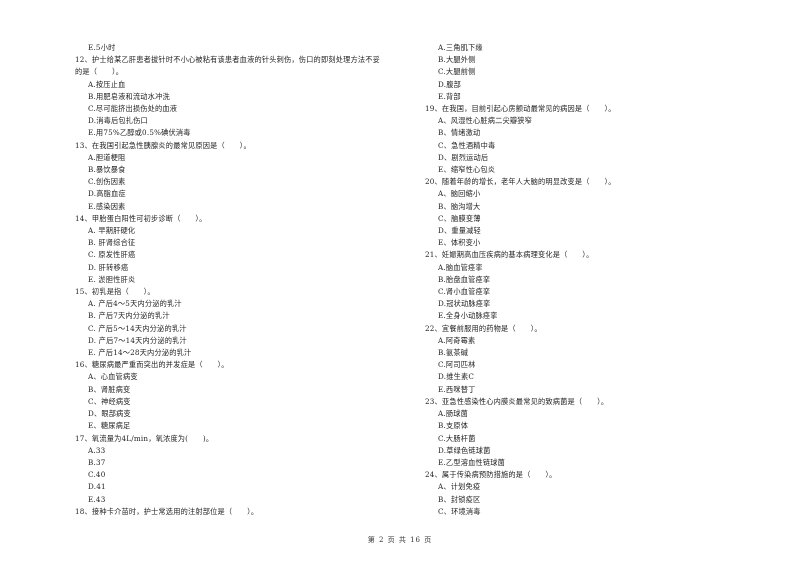  What do you see at coordinates (99, 72) in the screenshot?
I see `question-text-continued: 的是（ ）。` at bounding box center [99, 72].